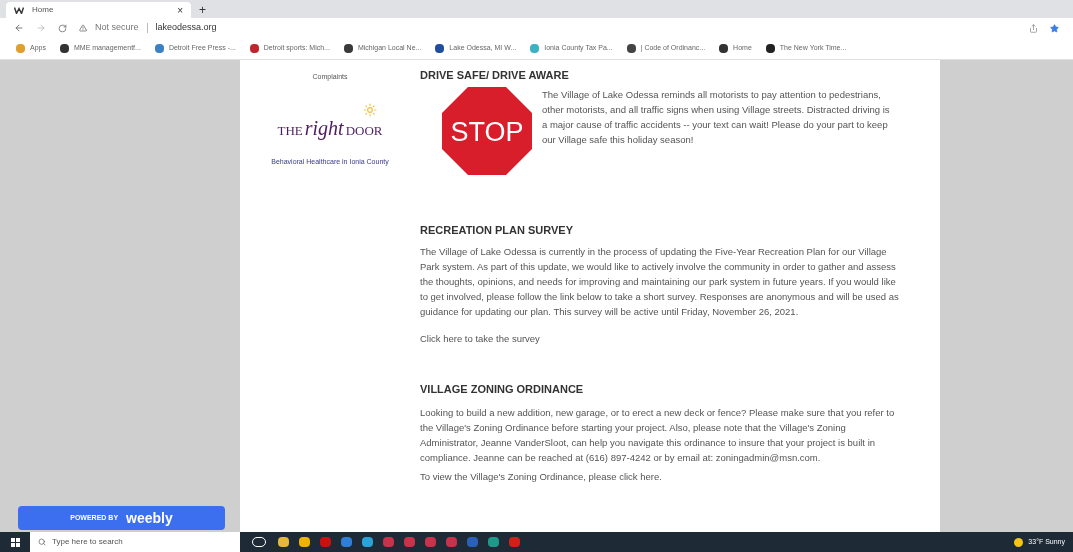  I want to click on close-tab-button: ×, so click(180, 10).